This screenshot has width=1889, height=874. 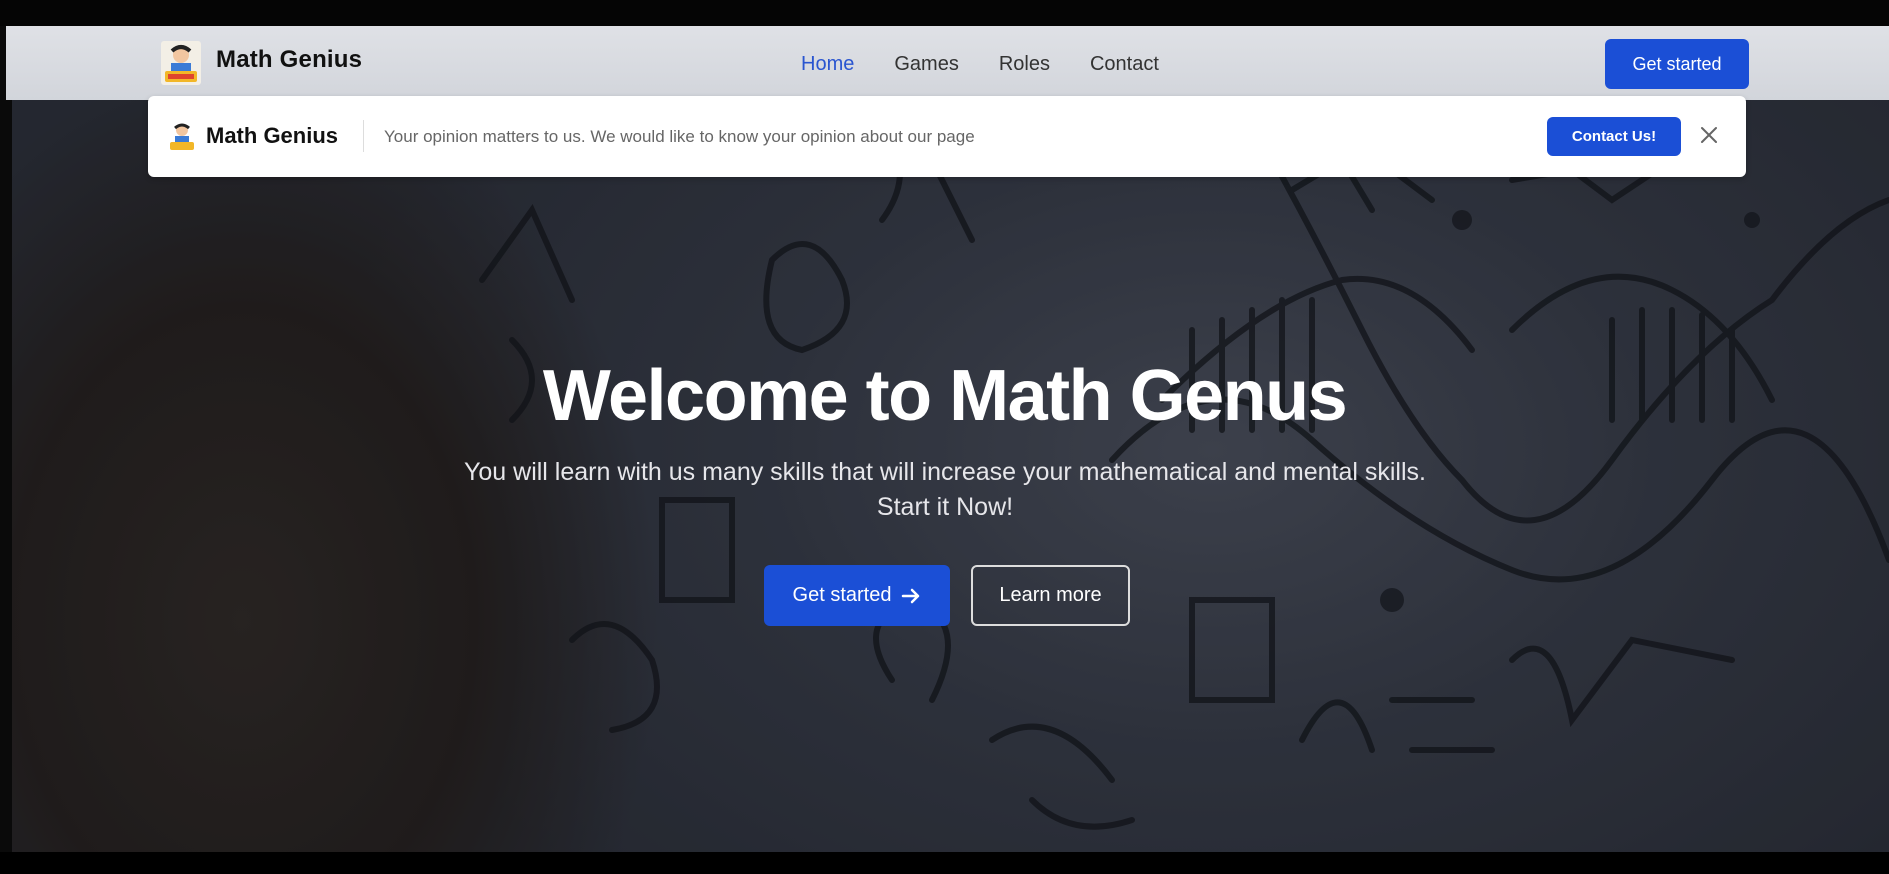 I want to click on hero-get-started-button: Get started, so click(x=857, y=595).